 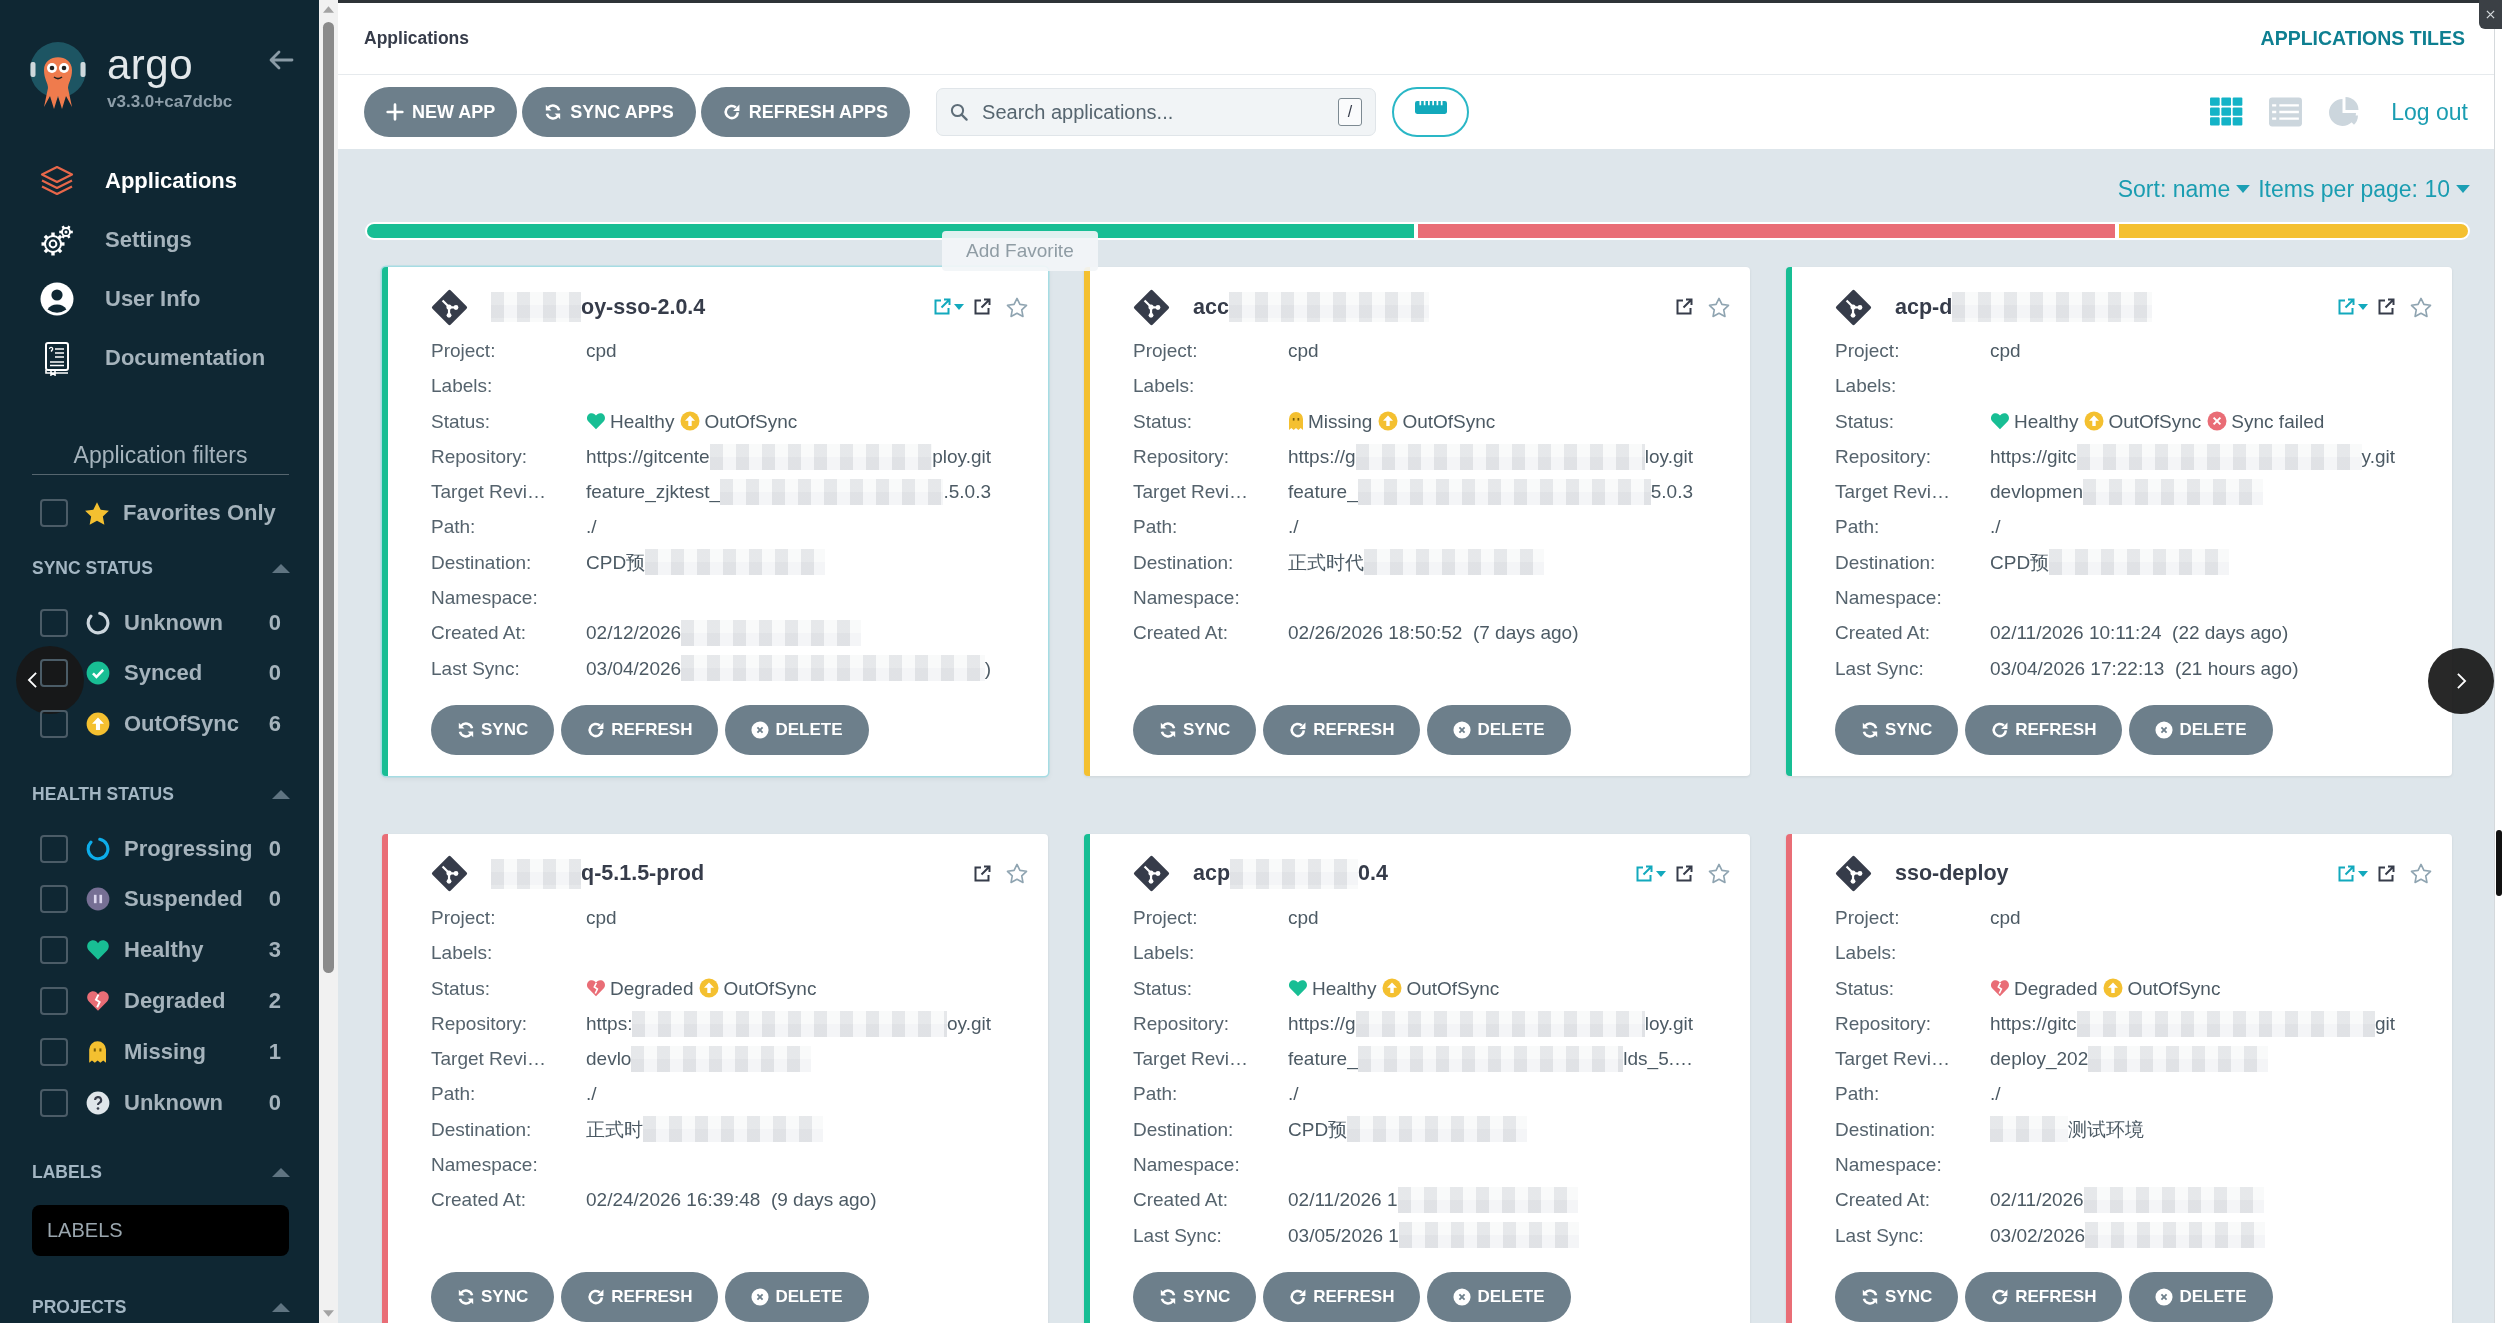 What do you see at coordinates (159, 299) in the screenshot?
I see `nav-item: User Info` at bounding box center [159, 299].